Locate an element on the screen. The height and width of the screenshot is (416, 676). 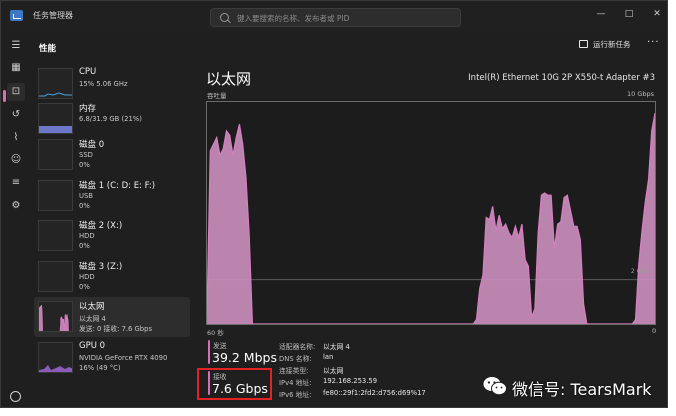
device-type: SSD is located at coordinates (86, 155).